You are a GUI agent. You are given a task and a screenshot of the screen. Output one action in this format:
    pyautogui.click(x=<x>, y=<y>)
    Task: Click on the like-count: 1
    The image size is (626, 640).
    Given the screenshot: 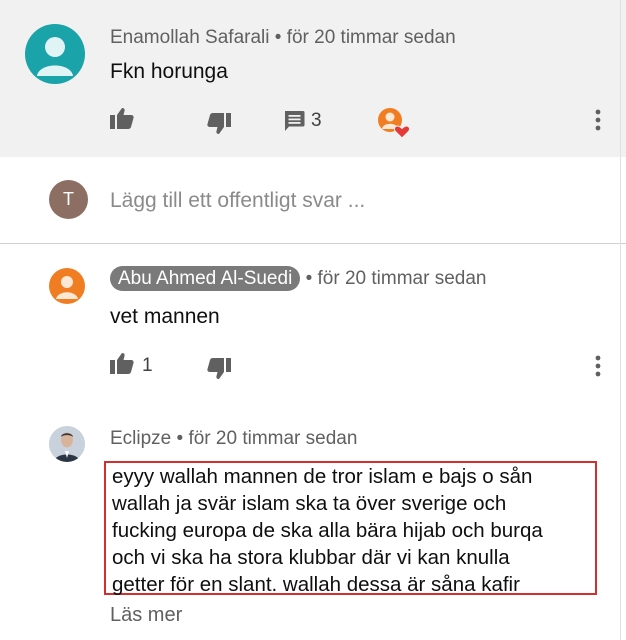 What is the action you would take?
    pyautogui.click(x=147, y=365)
    